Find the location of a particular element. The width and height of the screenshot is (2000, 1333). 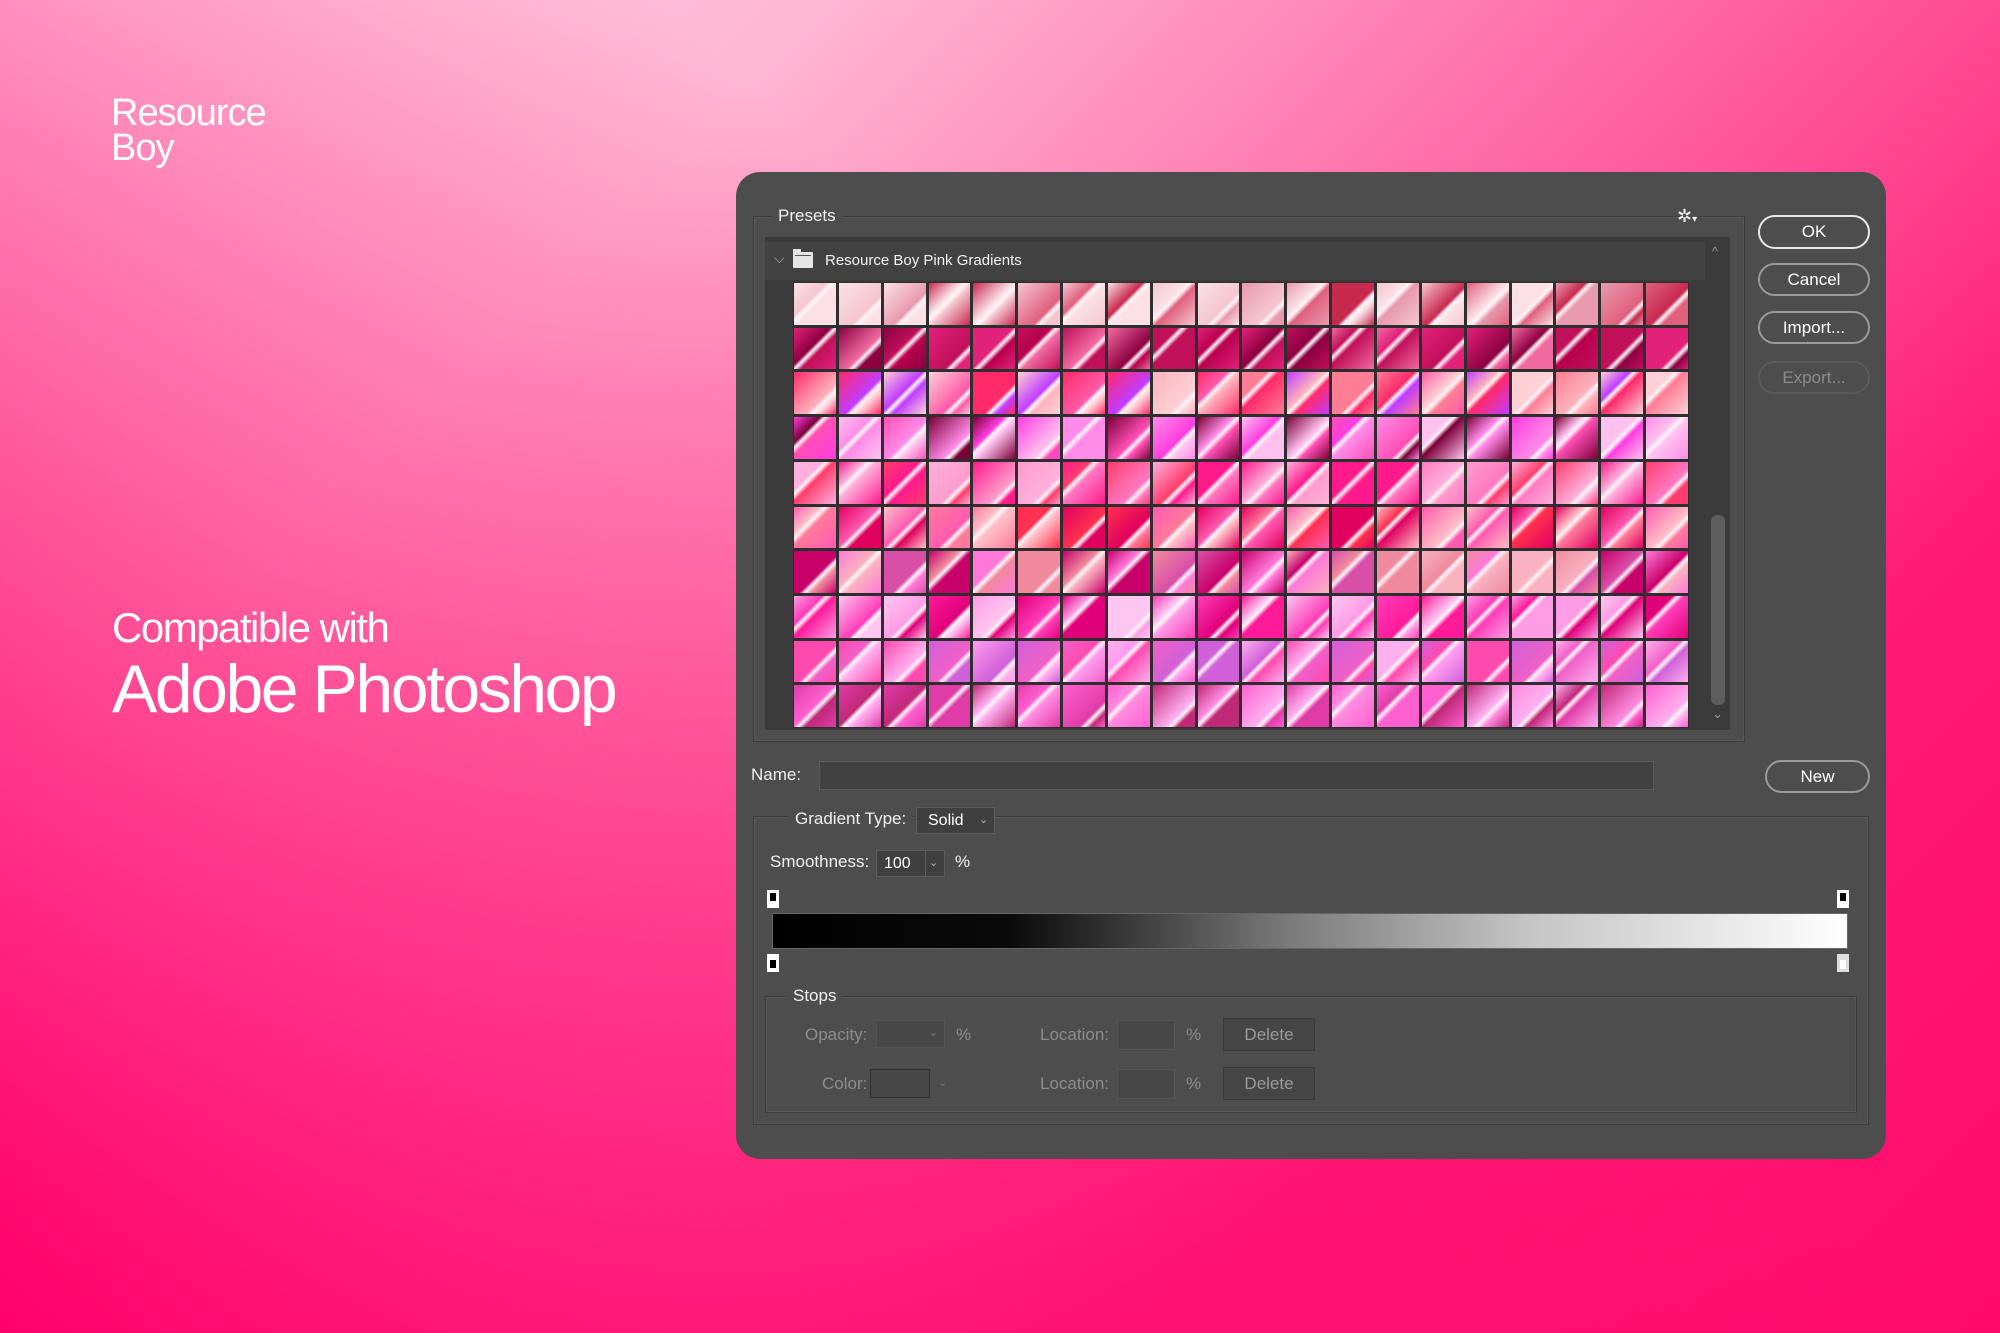

color-stop-right is located at coordinates (1843, 963).